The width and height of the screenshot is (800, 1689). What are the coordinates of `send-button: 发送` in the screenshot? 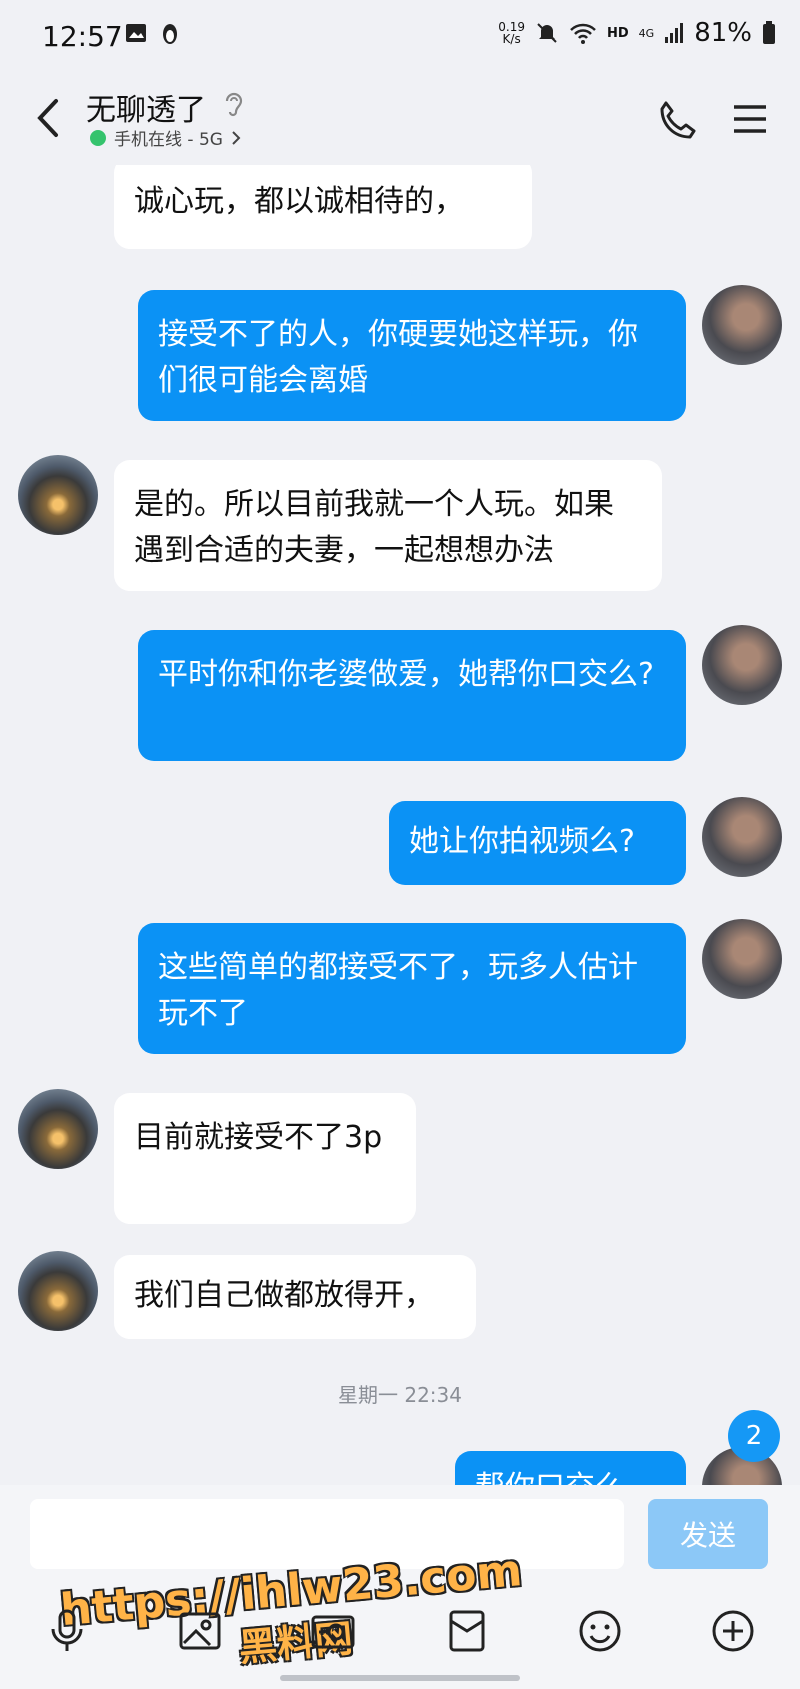 It's located at (708, 1534).